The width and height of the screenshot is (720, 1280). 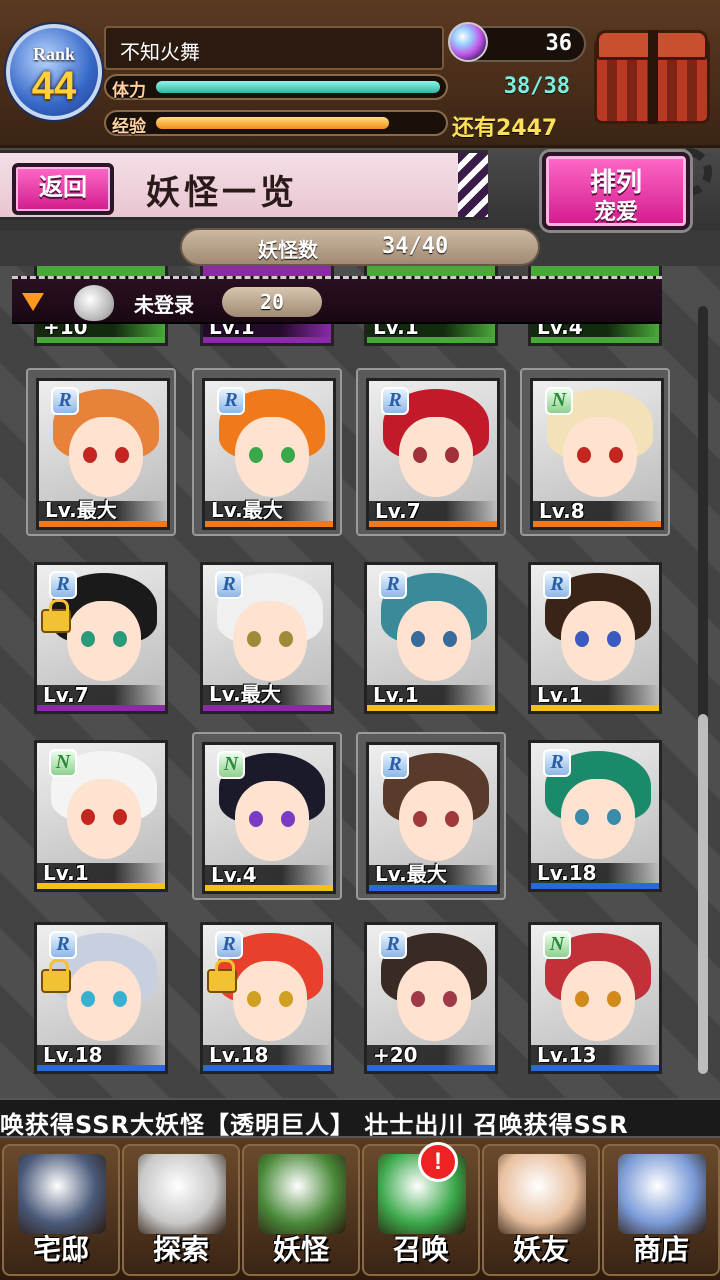 What do you see at coordinates (542, 1194) in the screenshot?
I see `catgirl-icon` at bounding box center [542, 1194].